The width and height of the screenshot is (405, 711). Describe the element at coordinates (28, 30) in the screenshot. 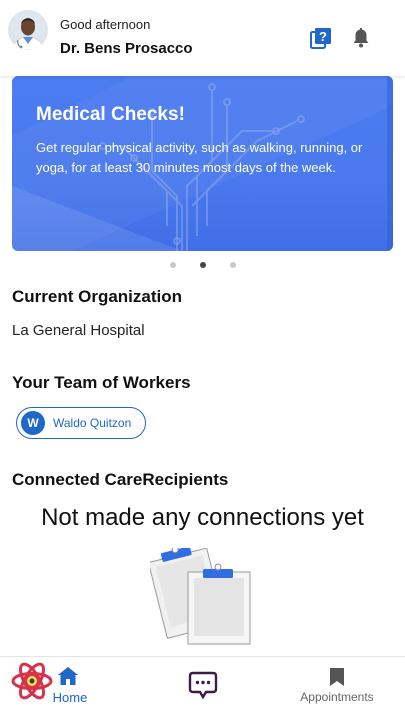

I see `doctor-avatar-icon` at that location.